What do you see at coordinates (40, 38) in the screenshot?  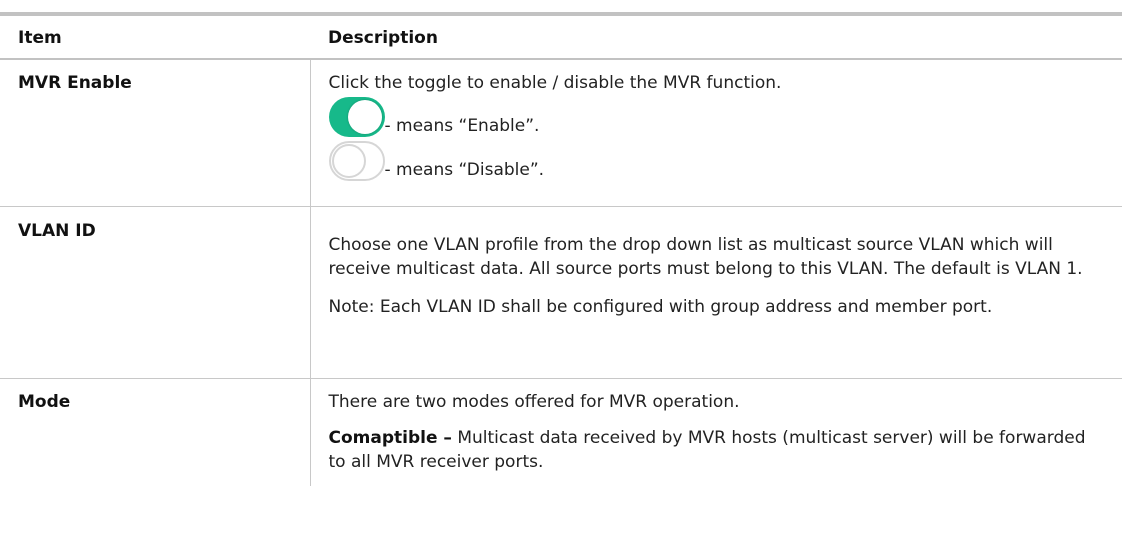 I see `header-item: Item` at bounding box center [40, 38].